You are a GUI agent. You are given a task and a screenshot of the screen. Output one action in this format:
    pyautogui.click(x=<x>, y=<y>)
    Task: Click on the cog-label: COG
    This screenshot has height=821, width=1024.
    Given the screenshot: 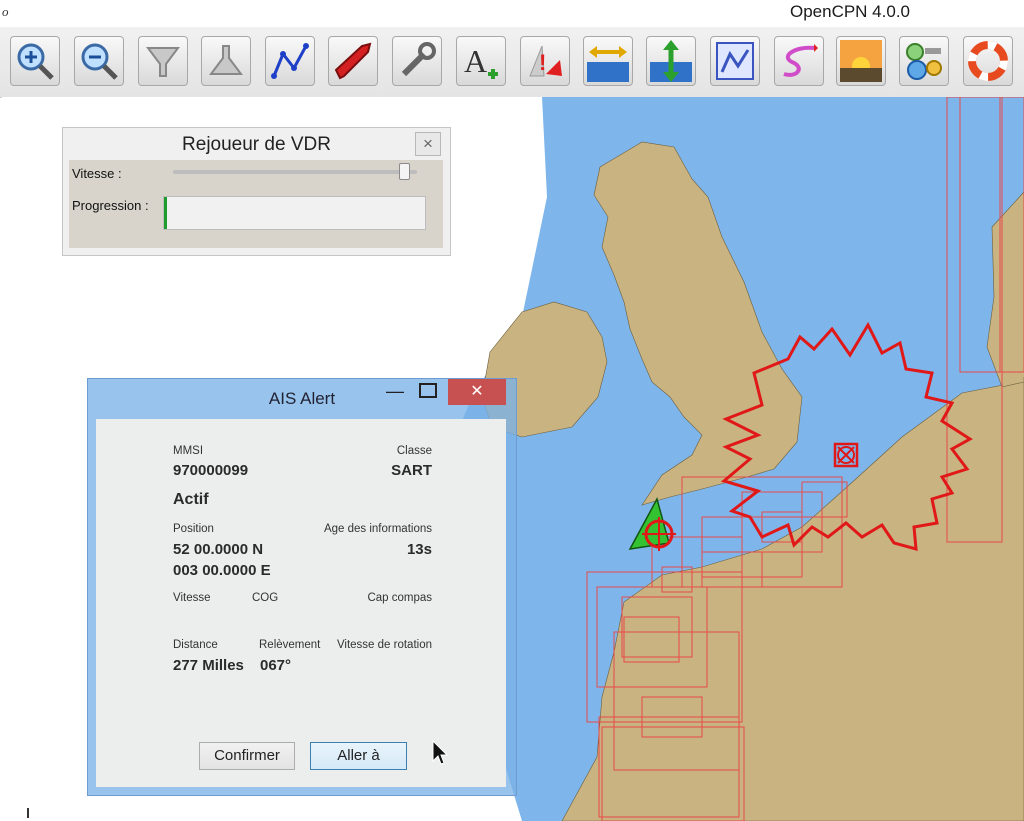 What is the action you would take?
    pyautogui.click(x=265, y=598)
    